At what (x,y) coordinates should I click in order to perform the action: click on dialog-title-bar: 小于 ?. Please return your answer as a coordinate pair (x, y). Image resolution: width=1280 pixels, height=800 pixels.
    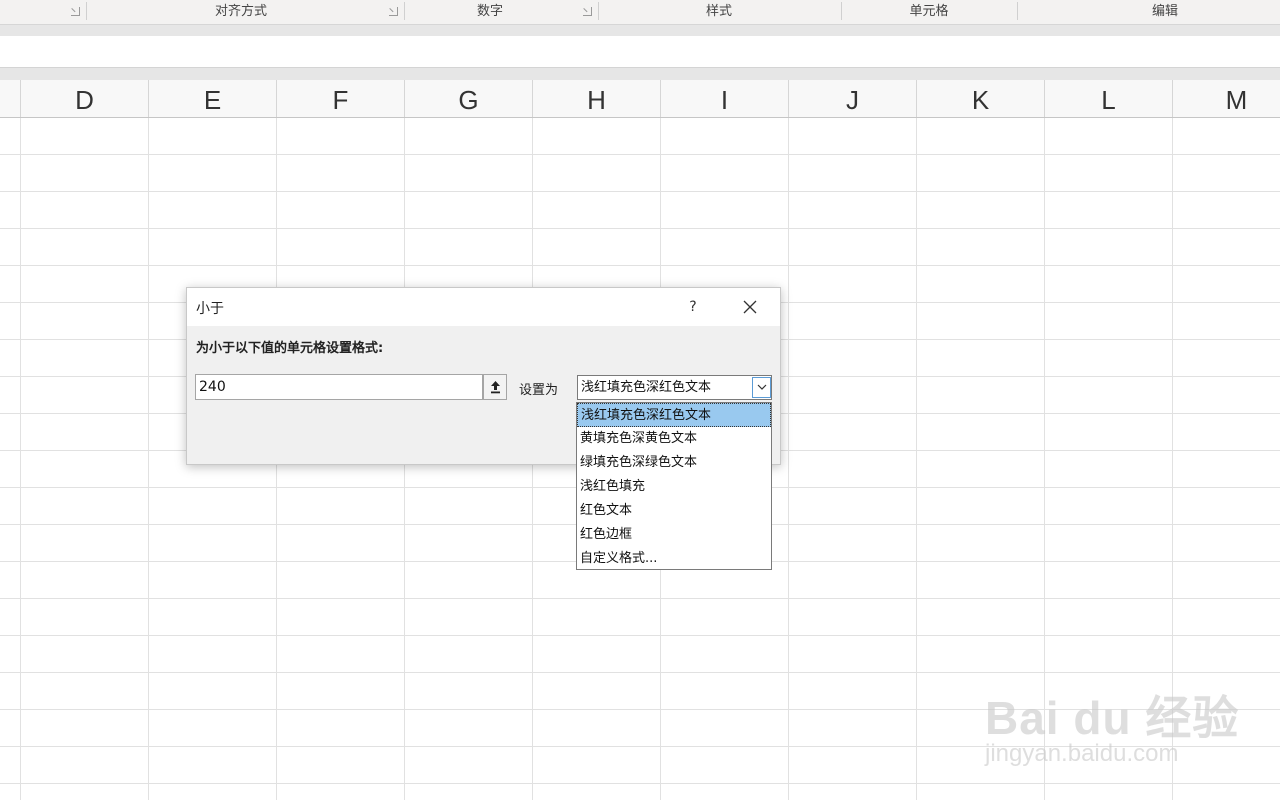
    Looking at the image, I should click on (483, 307).